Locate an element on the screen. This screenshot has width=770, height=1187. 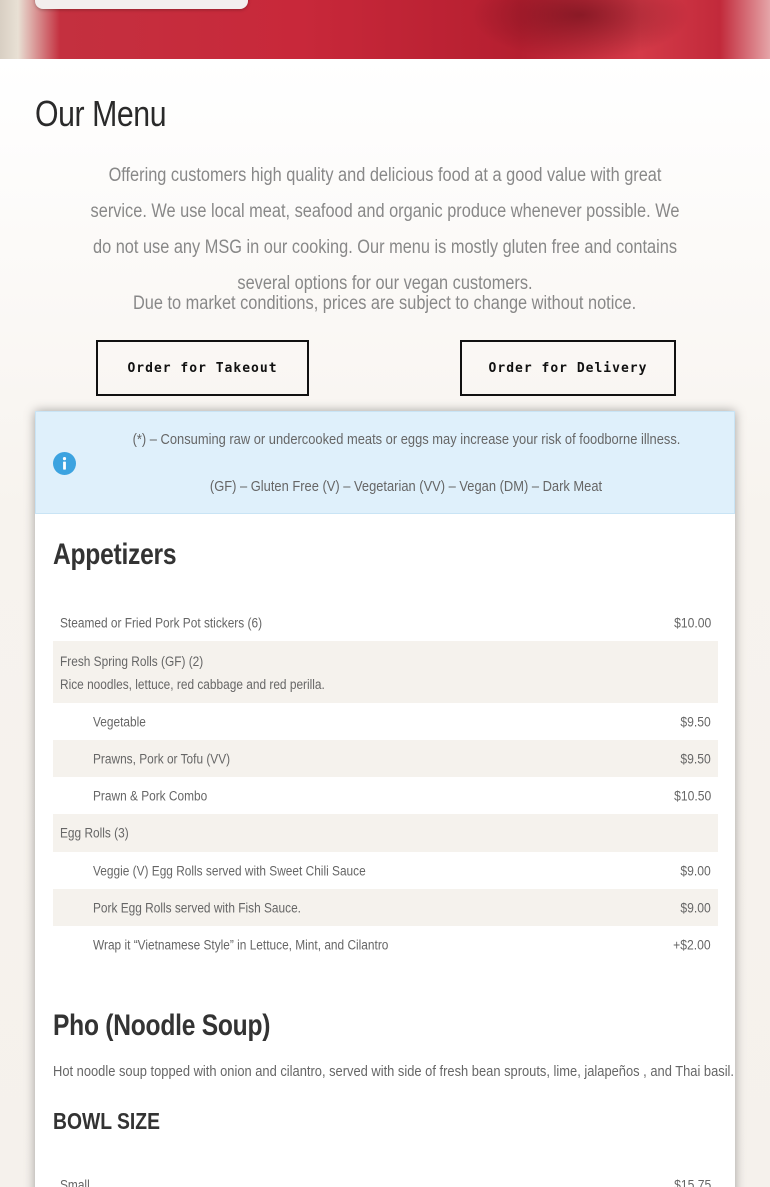
item-name: Vegetable is located at coordinates (119, 721).